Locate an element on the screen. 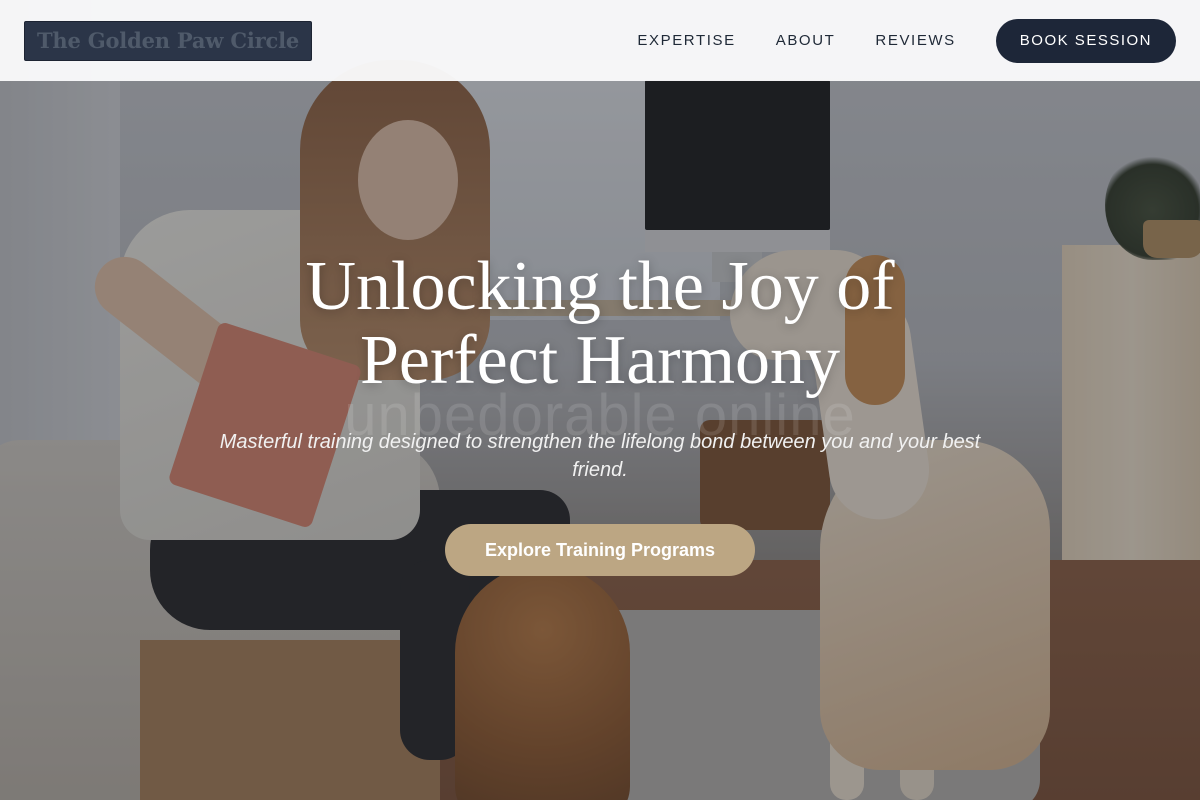 Image resolution: width=1200 pixels, height=800 pixels. hero-headline: Unlocking the Joy of Perfect Harmony is located at coordinates (600, 323).